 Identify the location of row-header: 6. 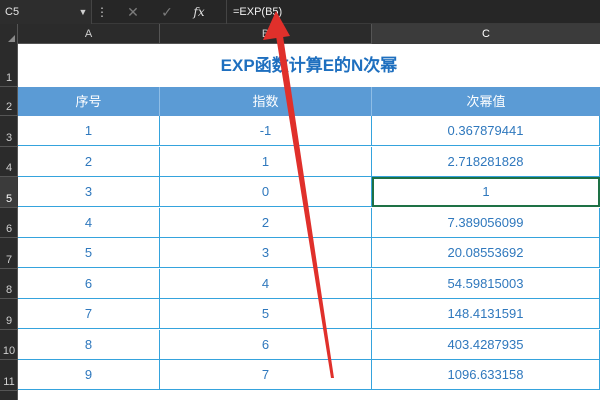
(9, 223).